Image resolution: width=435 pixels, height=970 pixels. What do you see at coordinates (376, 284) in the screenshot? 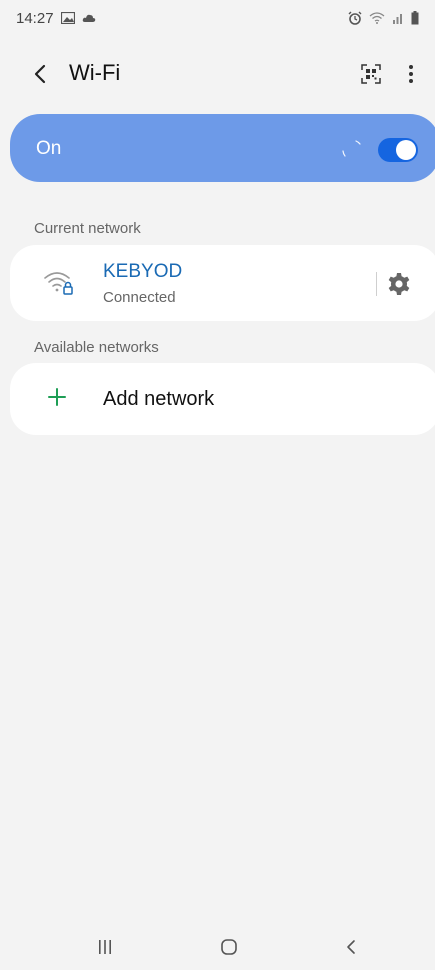
I see `divider` at bounding box center [376, 284].